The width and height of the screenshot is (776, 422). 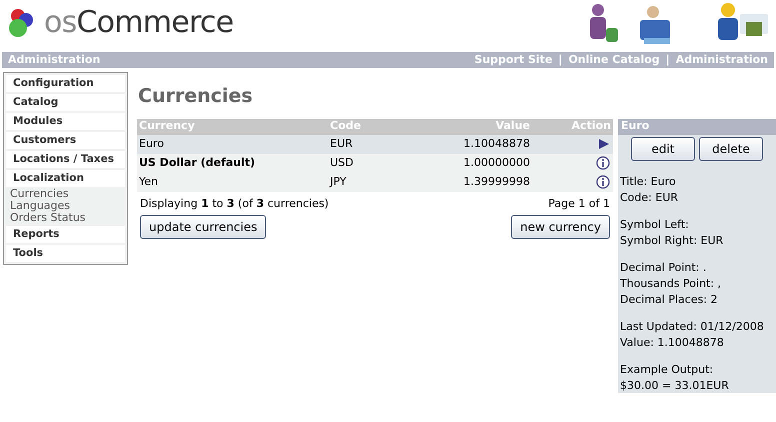 What do you see at coordinates (697, 126) in the screenshot?
I see `info-panel-title: Euro` at bounding box center [697, 126].